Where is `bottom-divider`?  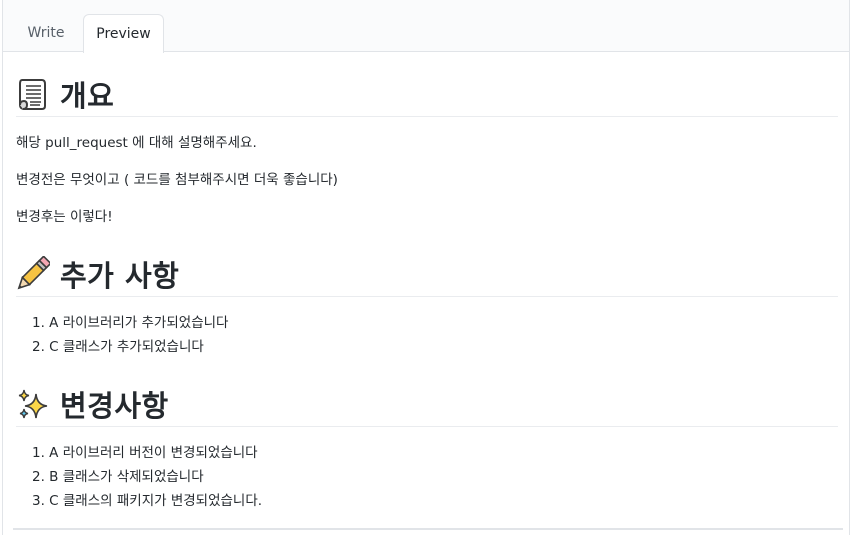 bottom-divider is located at coordinates (428, 529).